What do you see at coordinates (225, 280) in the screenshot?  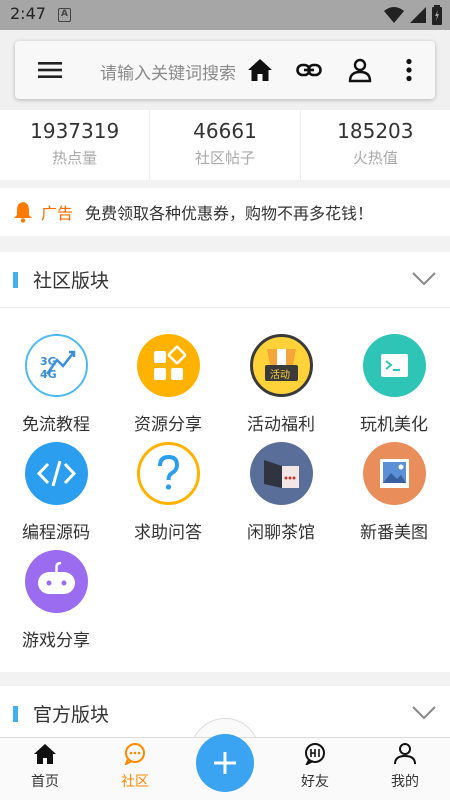 I see `community-section-header: 社区版块` at bounding box center [225, 280].